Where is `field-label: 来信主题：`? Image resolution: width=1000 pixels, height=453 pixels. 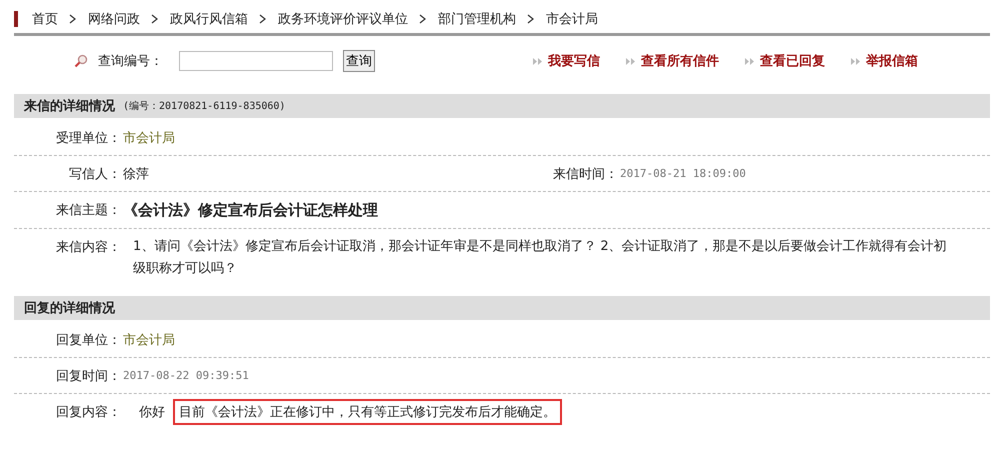
field-label: 来信主题： is located at coordinates (88, 210).